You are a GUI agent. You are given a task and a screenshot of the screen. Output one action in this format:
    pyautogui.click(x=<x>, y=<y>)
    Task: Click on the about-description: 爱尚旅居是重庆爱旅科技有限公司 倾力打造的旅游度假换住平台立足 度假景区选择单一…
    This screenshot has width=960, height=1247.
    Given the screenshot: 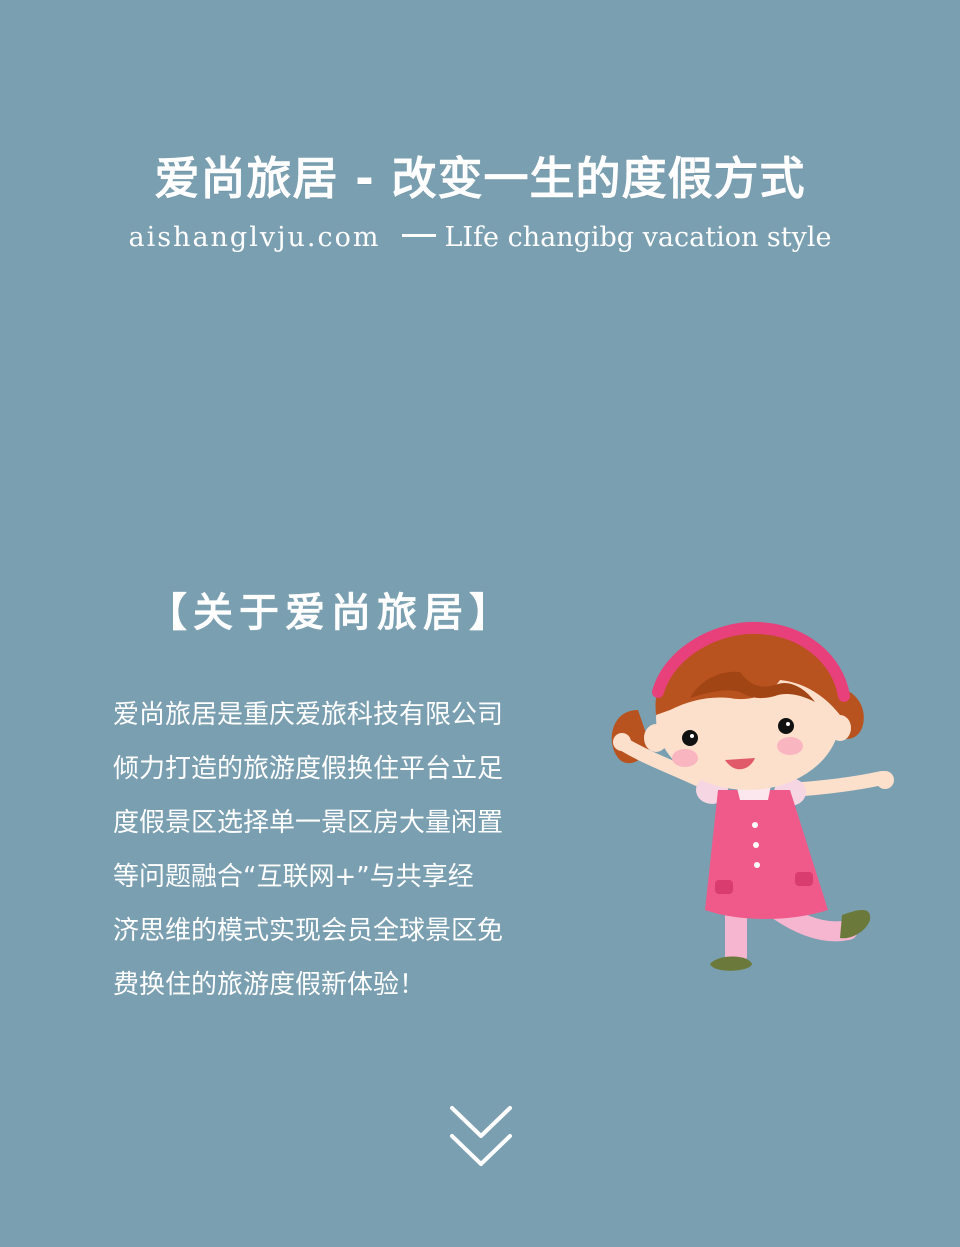 What is the action you would take?
    pyautogui.click(x=328, y=850)
    